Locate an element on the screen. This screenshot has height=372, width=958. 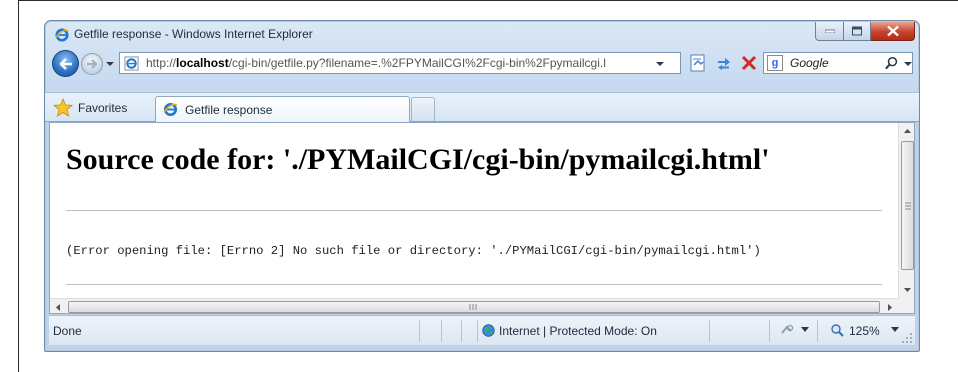
refresh-icon is located at coordinates (724, 63).